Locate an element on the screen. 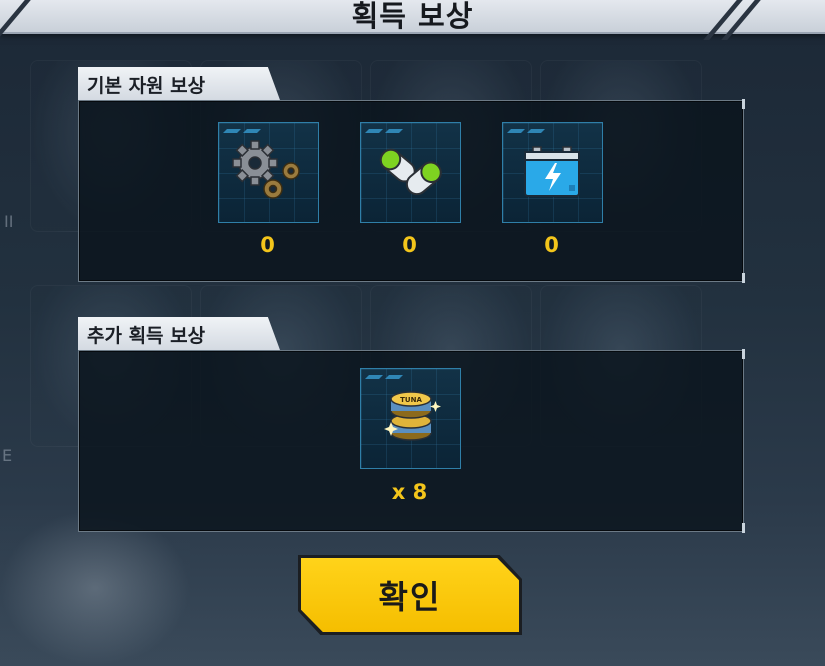  confirm-button: 확인 is located at coordinates (410, 595).